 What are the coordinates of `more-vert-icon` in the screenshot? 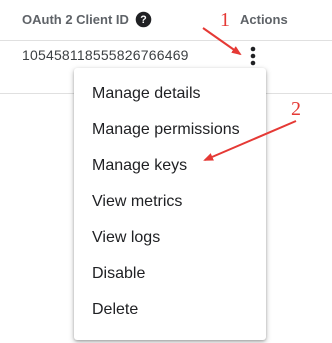 It's located at (253, 56).